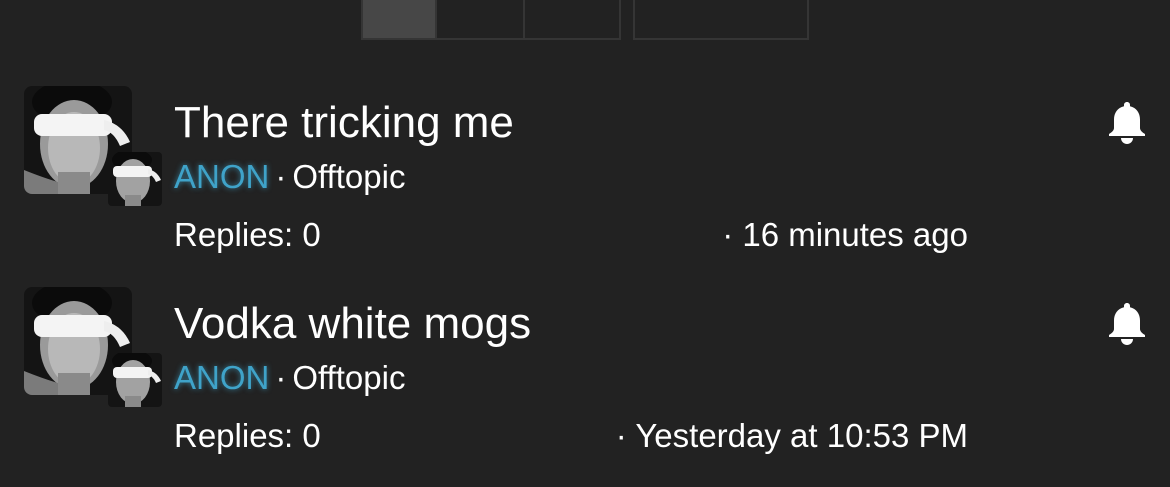  I want to click on thread-title: There tricking me, so click(344, 123).